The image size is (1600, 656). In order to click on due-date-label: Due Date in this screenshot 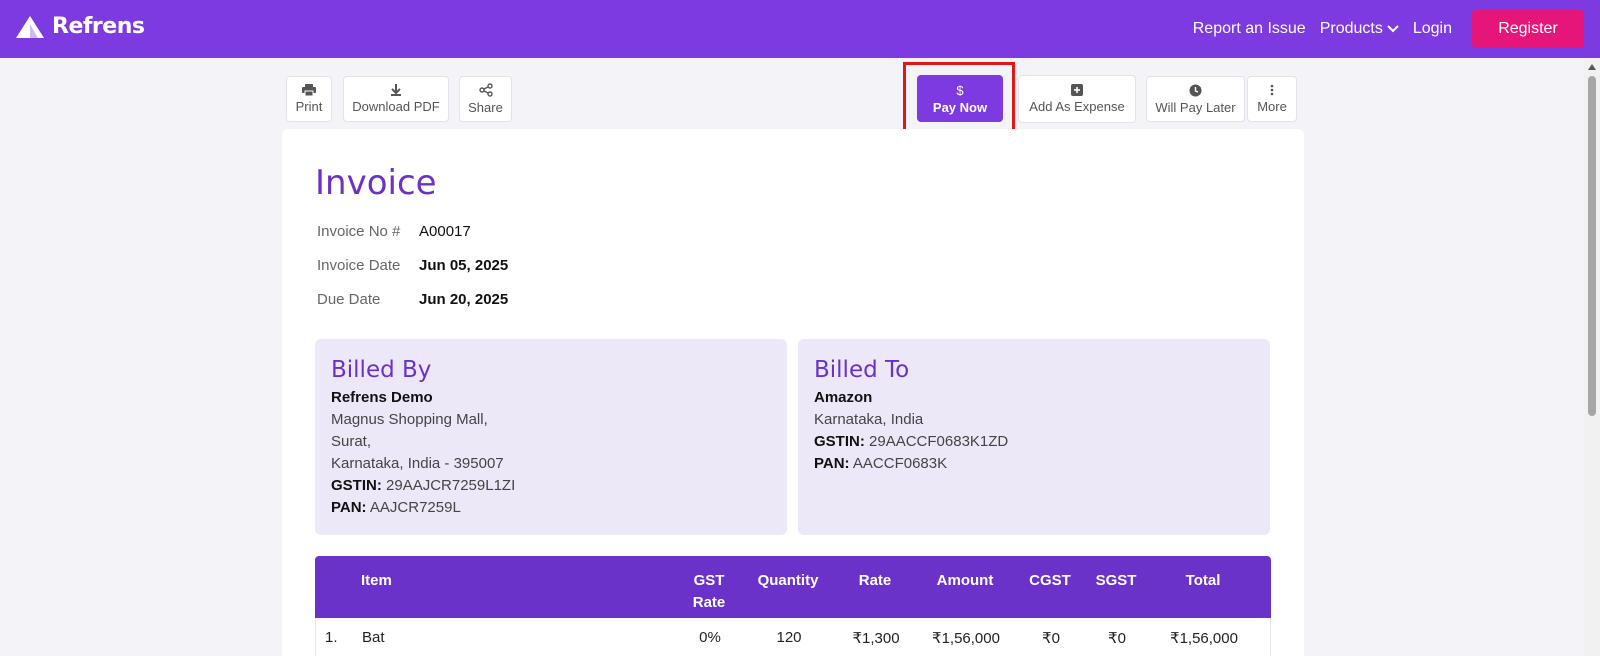, I will do `click(349, 299)`.